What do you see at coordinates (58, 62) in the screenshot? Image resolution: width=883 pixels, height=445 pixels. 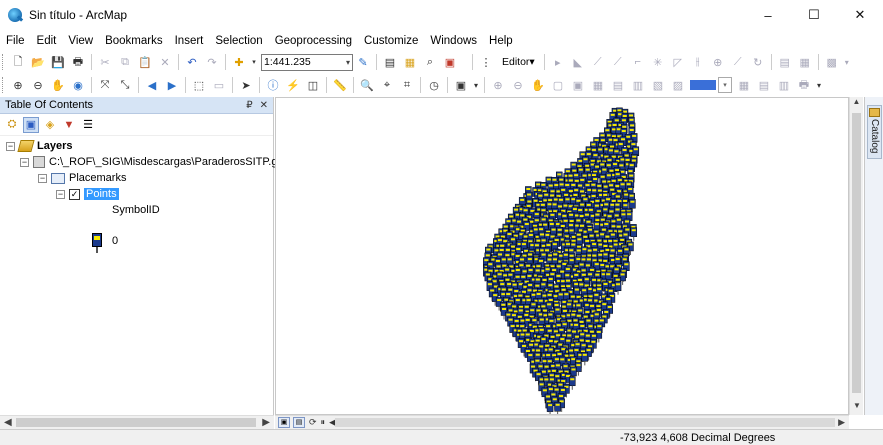 I see `save-icon: 💾` at bounding box center [58, 62].